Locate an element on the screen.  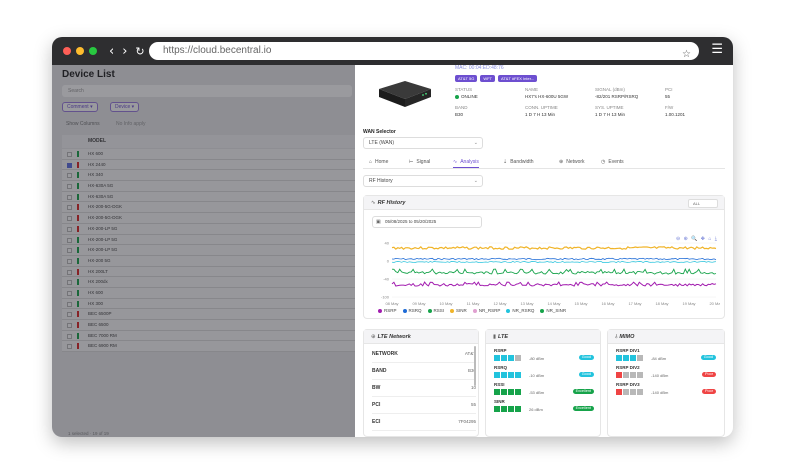
lte-network-key: ECI is located at coordinates (376, 422).